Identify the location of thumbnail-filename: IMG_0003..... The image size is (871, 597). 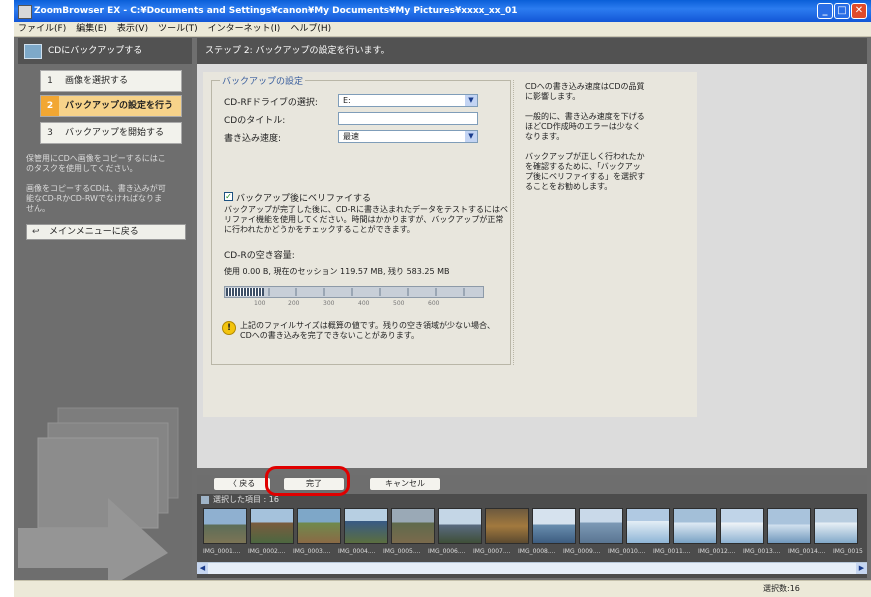
(312, 551).